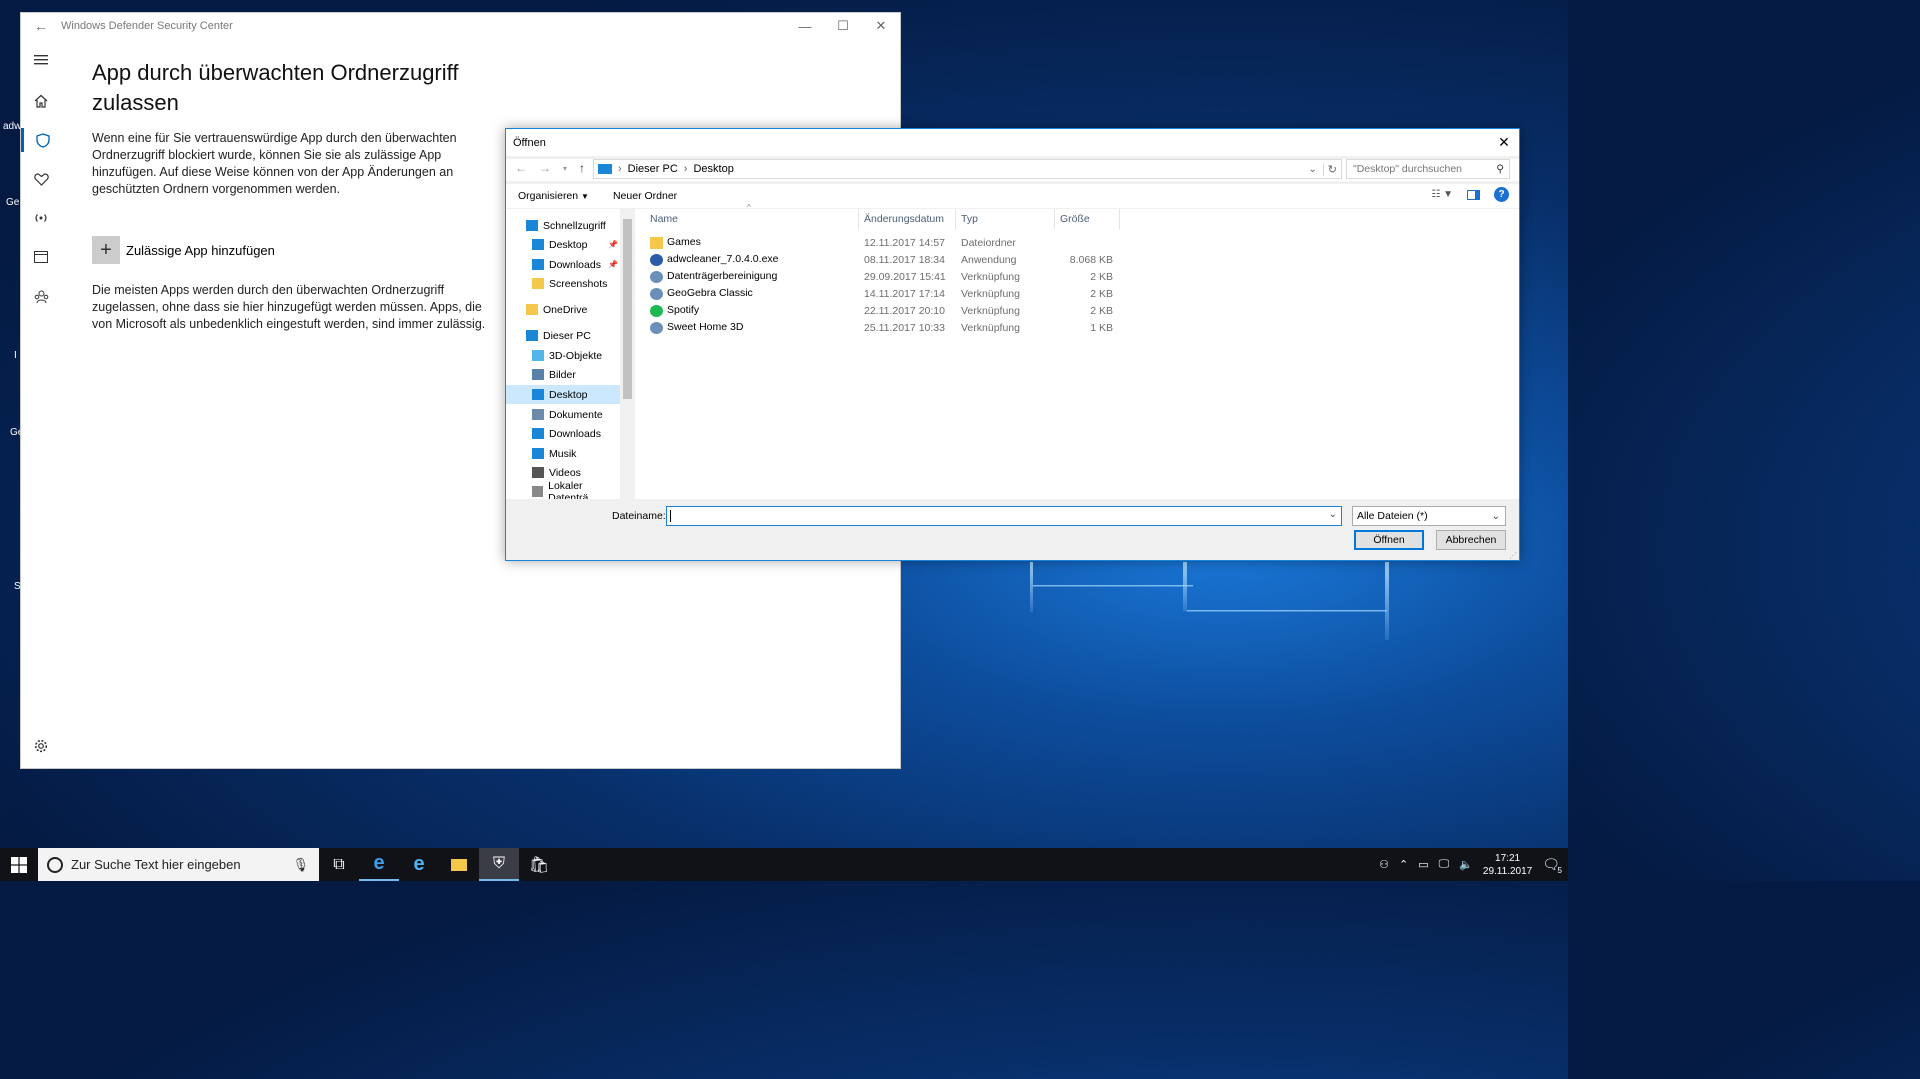 Image resolution: width=1920 pixels, height=1079 pixels. I want to click on nav-item-label: Dokumente, so click(576, 414).